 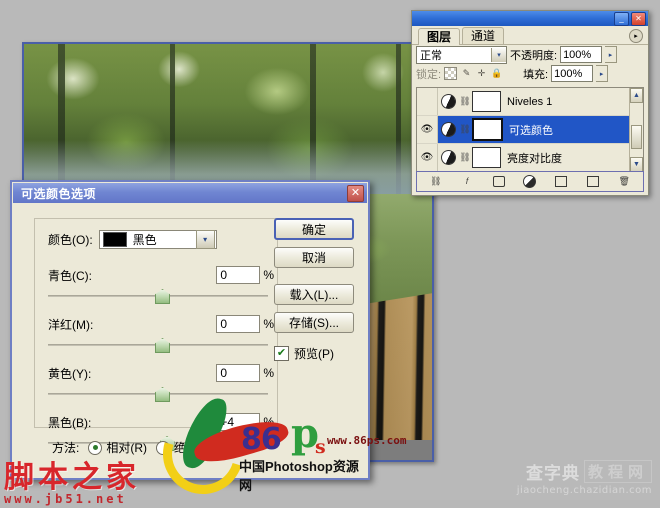 I want to click on table-row: 👁 ⛓ 可选颜色, so click(x=530, y=130).